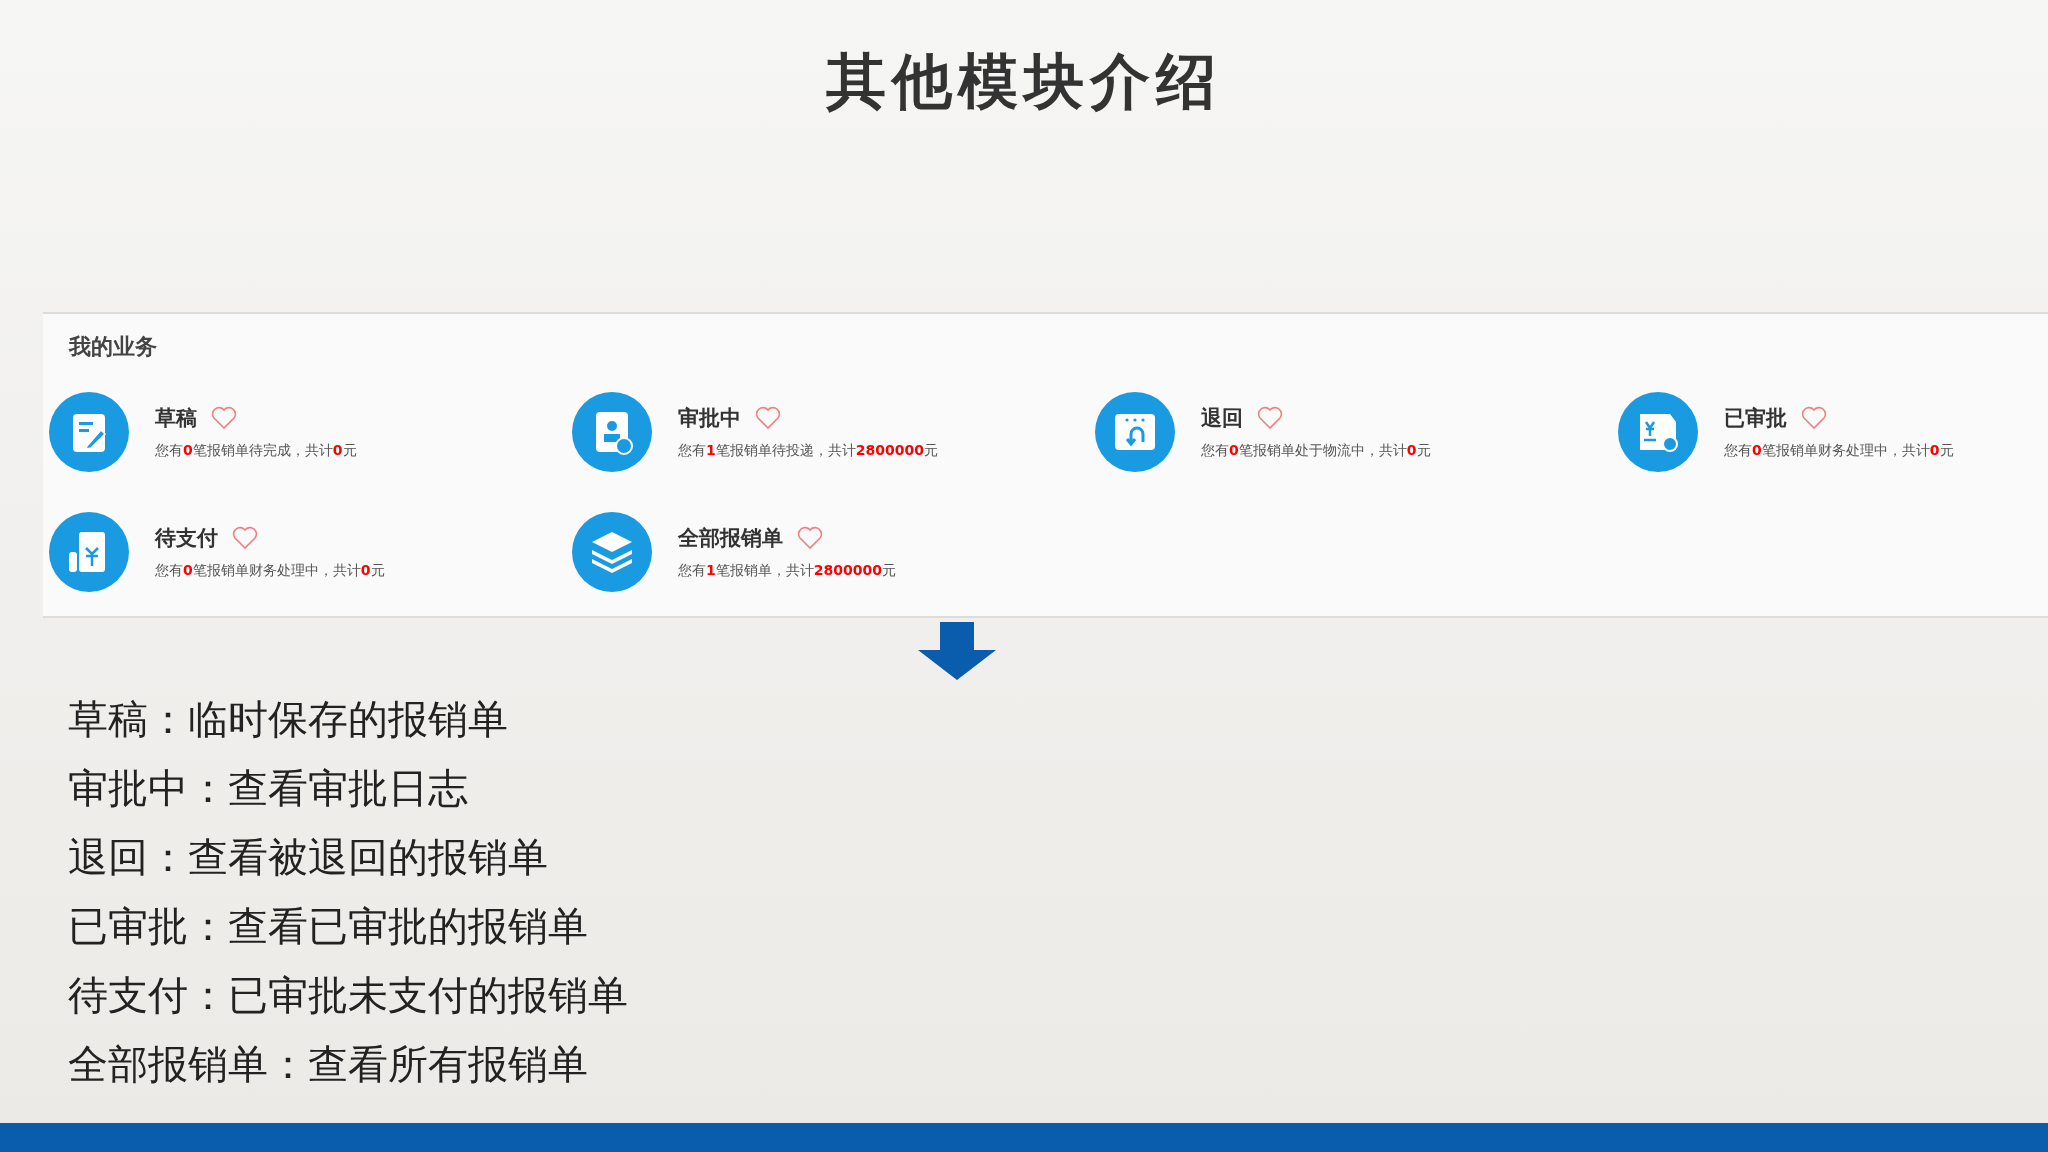 This screenshot has width=2048, height=1152. Describe the element at coordinates (113, 347) in the screenshot. I see `panel-title: 我的业务` at that location.